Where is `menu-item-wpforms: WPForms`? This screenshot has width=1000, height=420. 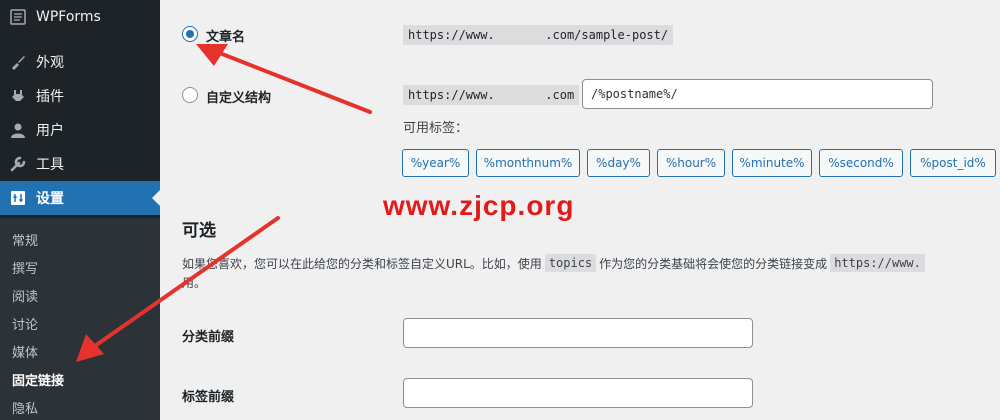
menu-item-wpforms: WPForms is located at coordinates (80, 17).